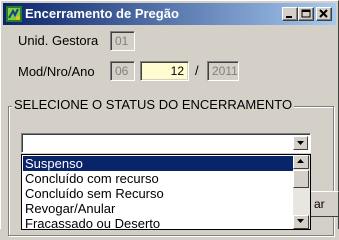 This screenshot has width=339, height=240. I want to click on partially-hidden-button: ar, so click(323, 204).